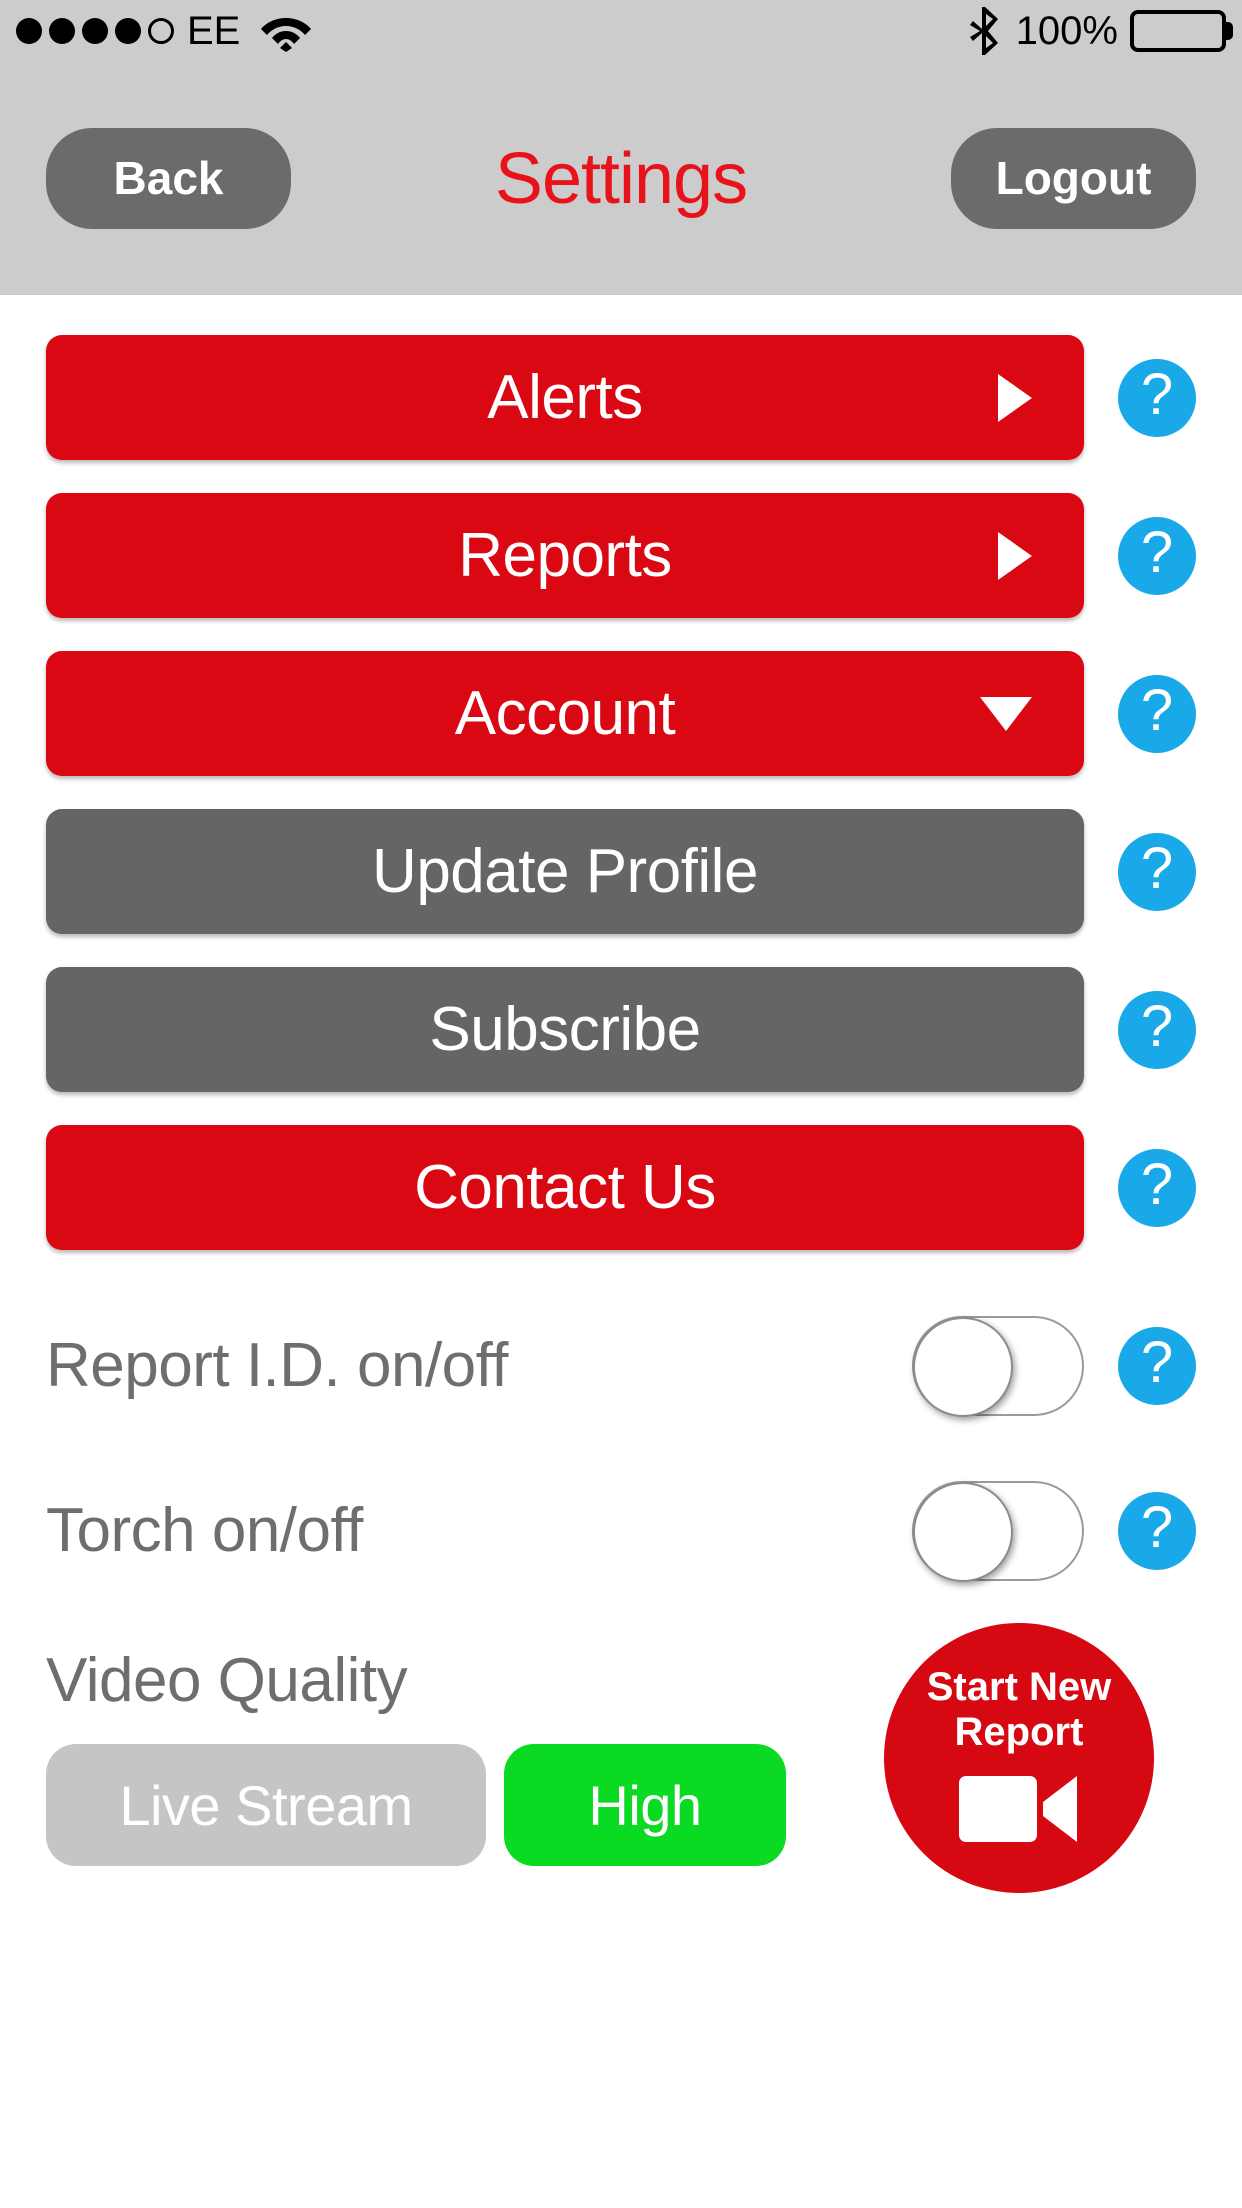  Describe the element at coordinates (1066, 31) in the screenshot. I see `battery-percent-label: 100%` at that location.